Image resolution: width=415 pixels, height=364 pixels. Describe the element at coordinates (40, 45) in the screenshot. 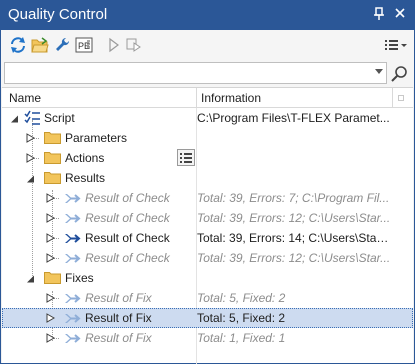

I see `open-folder-icon` at that location.